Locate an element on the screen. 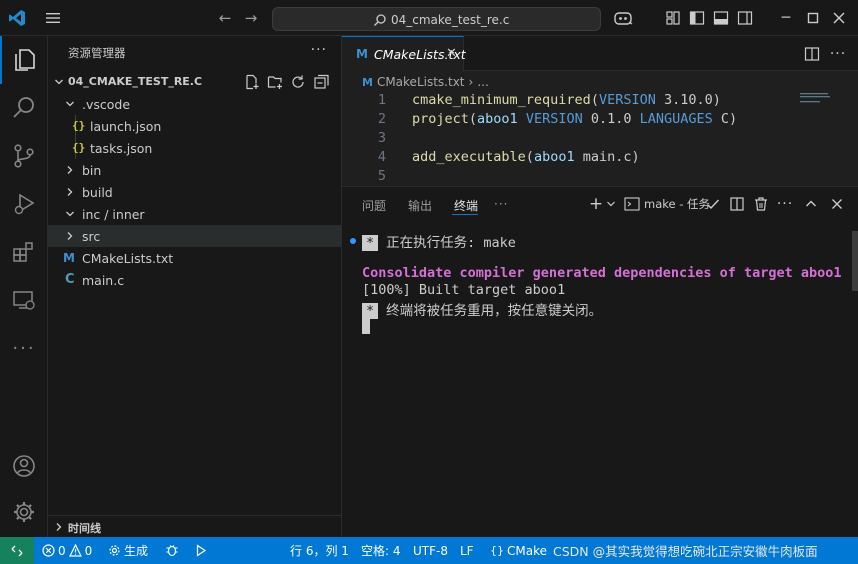 The width and height of the screenshot is (858, 564). new-file-icon is located at coordinates (252, 82).